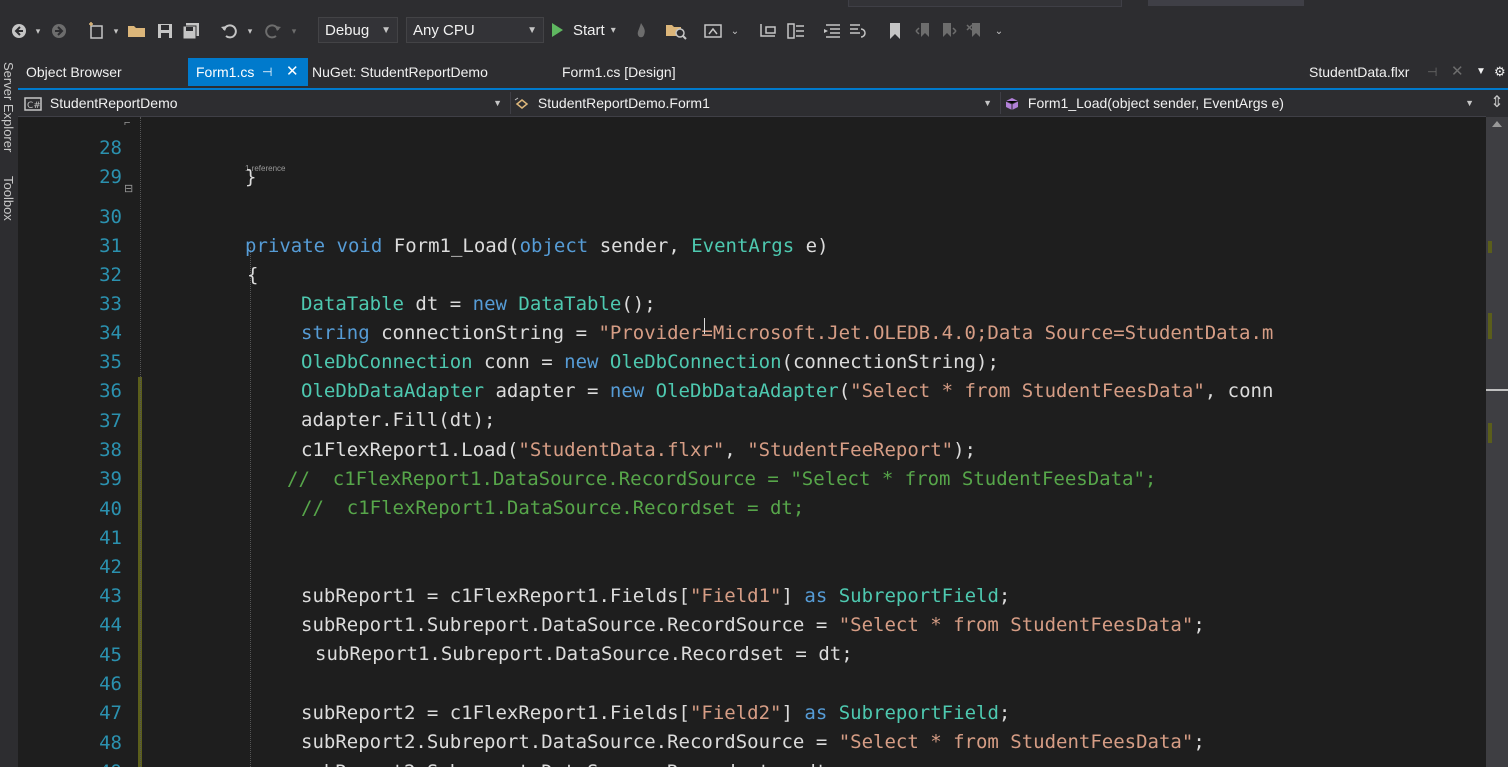  I want to click on navigate-back-icon, so click(19, 31).